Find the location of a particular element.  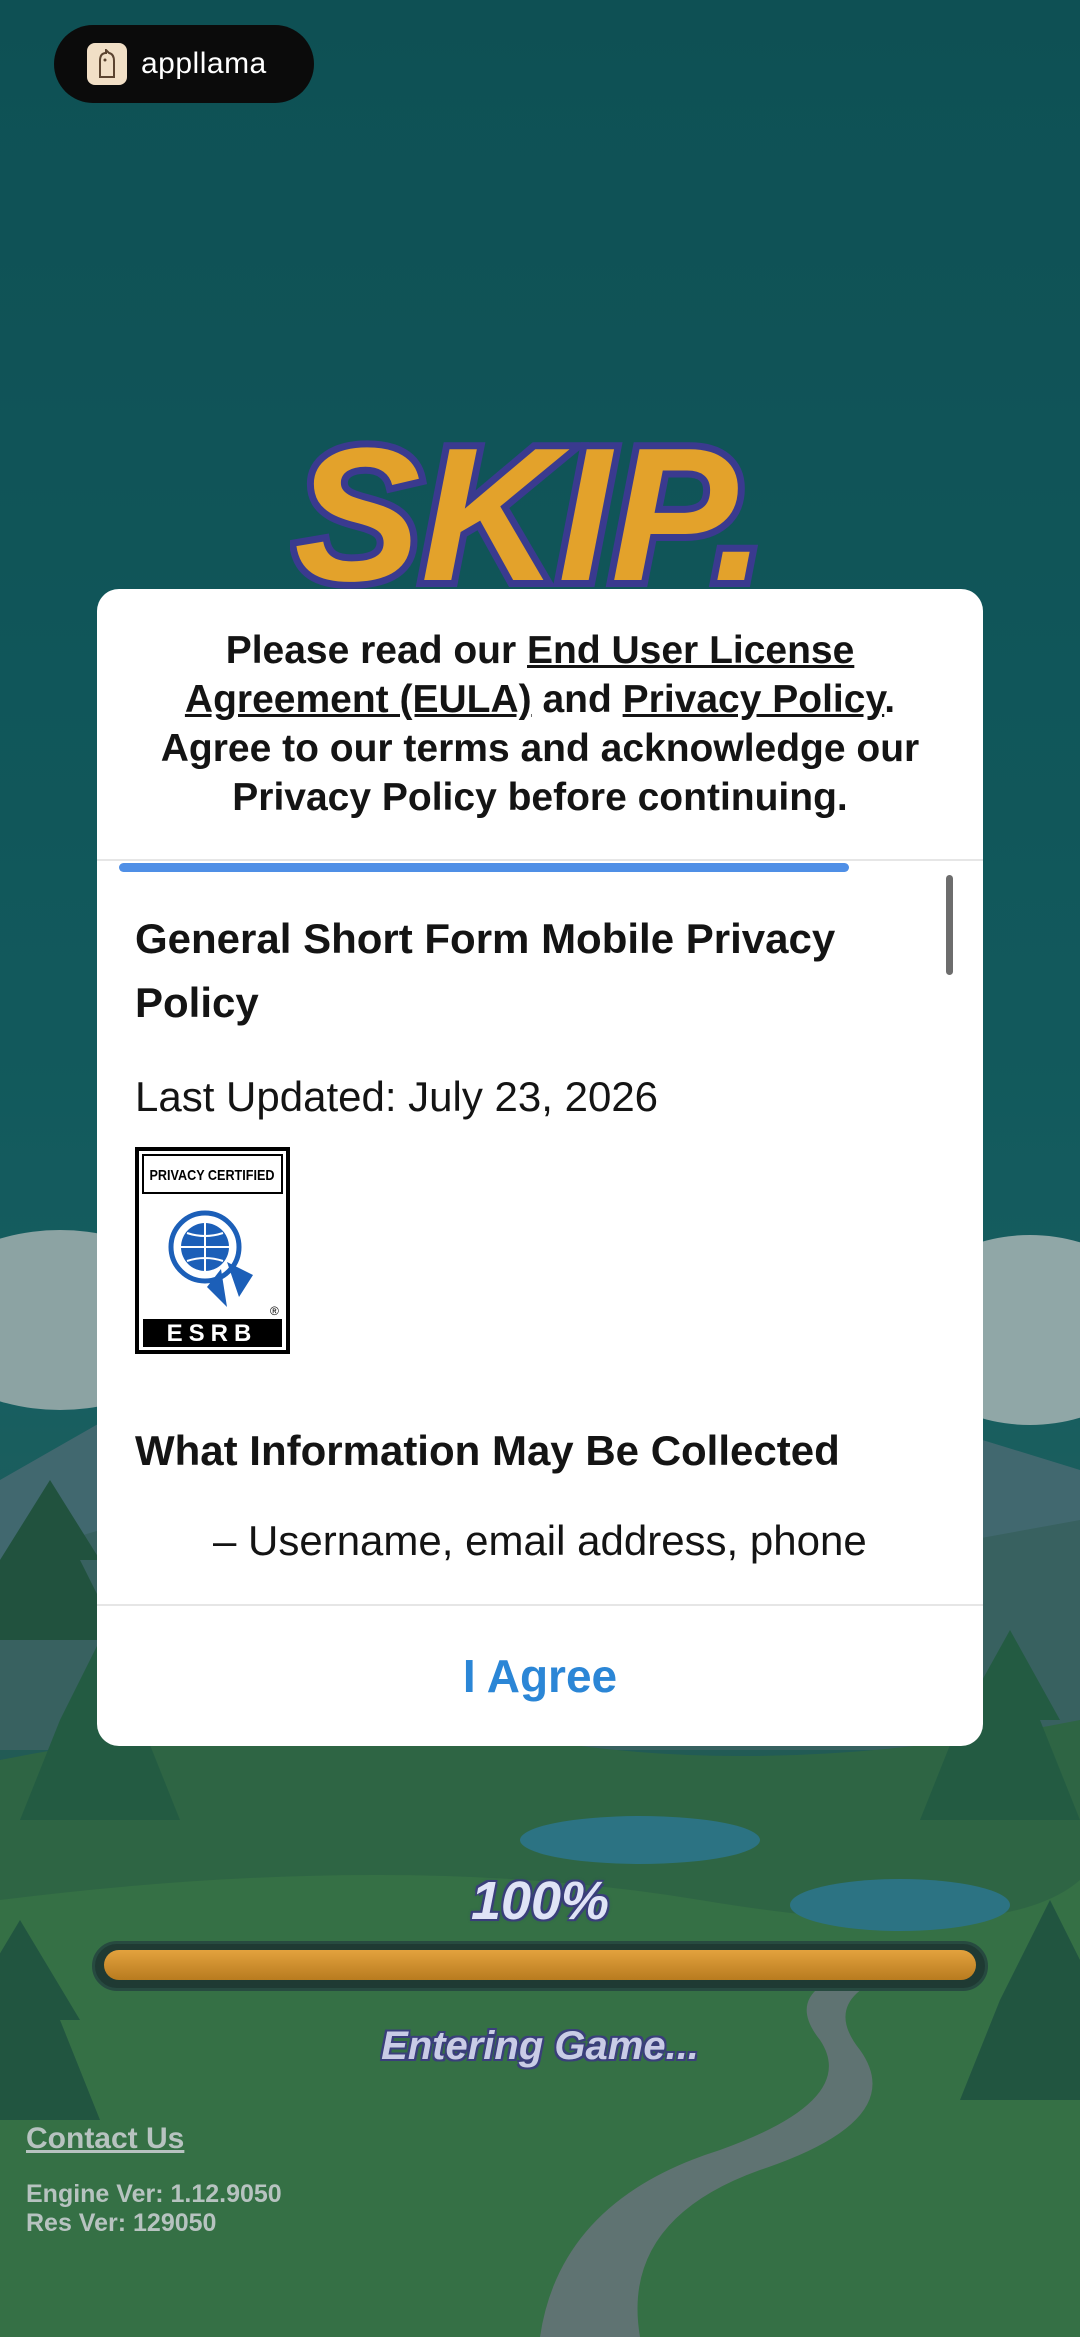

dialog-footer: I Agree is located at coordinates (540, 1675).